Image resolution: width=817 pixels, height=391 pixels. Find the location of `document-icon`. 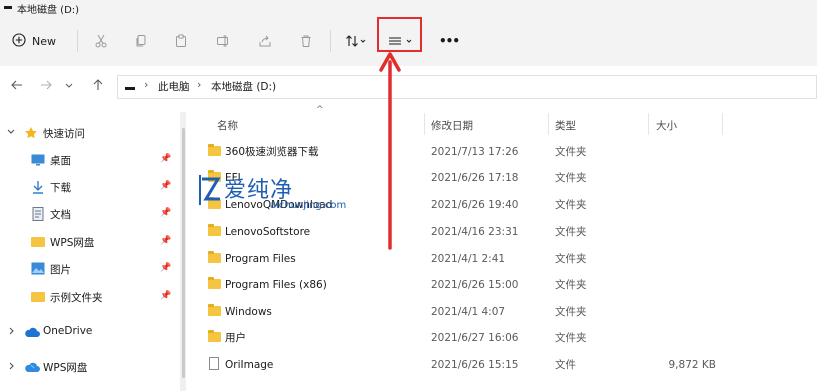

document-icon is located at coordinates (38, 215).